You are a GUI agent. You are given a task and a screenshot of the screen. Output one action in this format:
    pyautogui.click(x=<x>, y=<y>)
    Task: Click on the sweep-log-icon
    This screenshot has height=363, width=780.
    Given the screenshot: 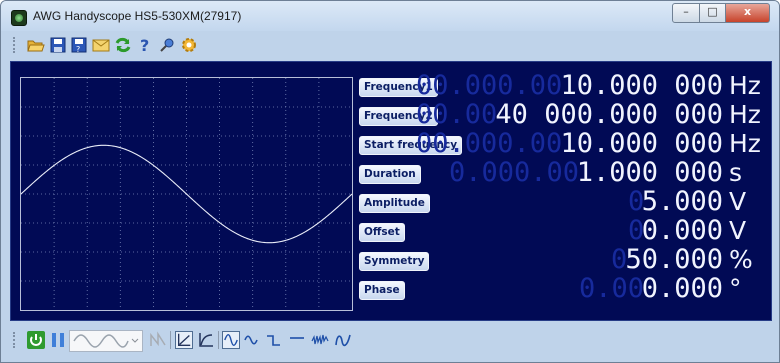 What is the action you would take?
    pyautogui.click(x=206, y=340)
    